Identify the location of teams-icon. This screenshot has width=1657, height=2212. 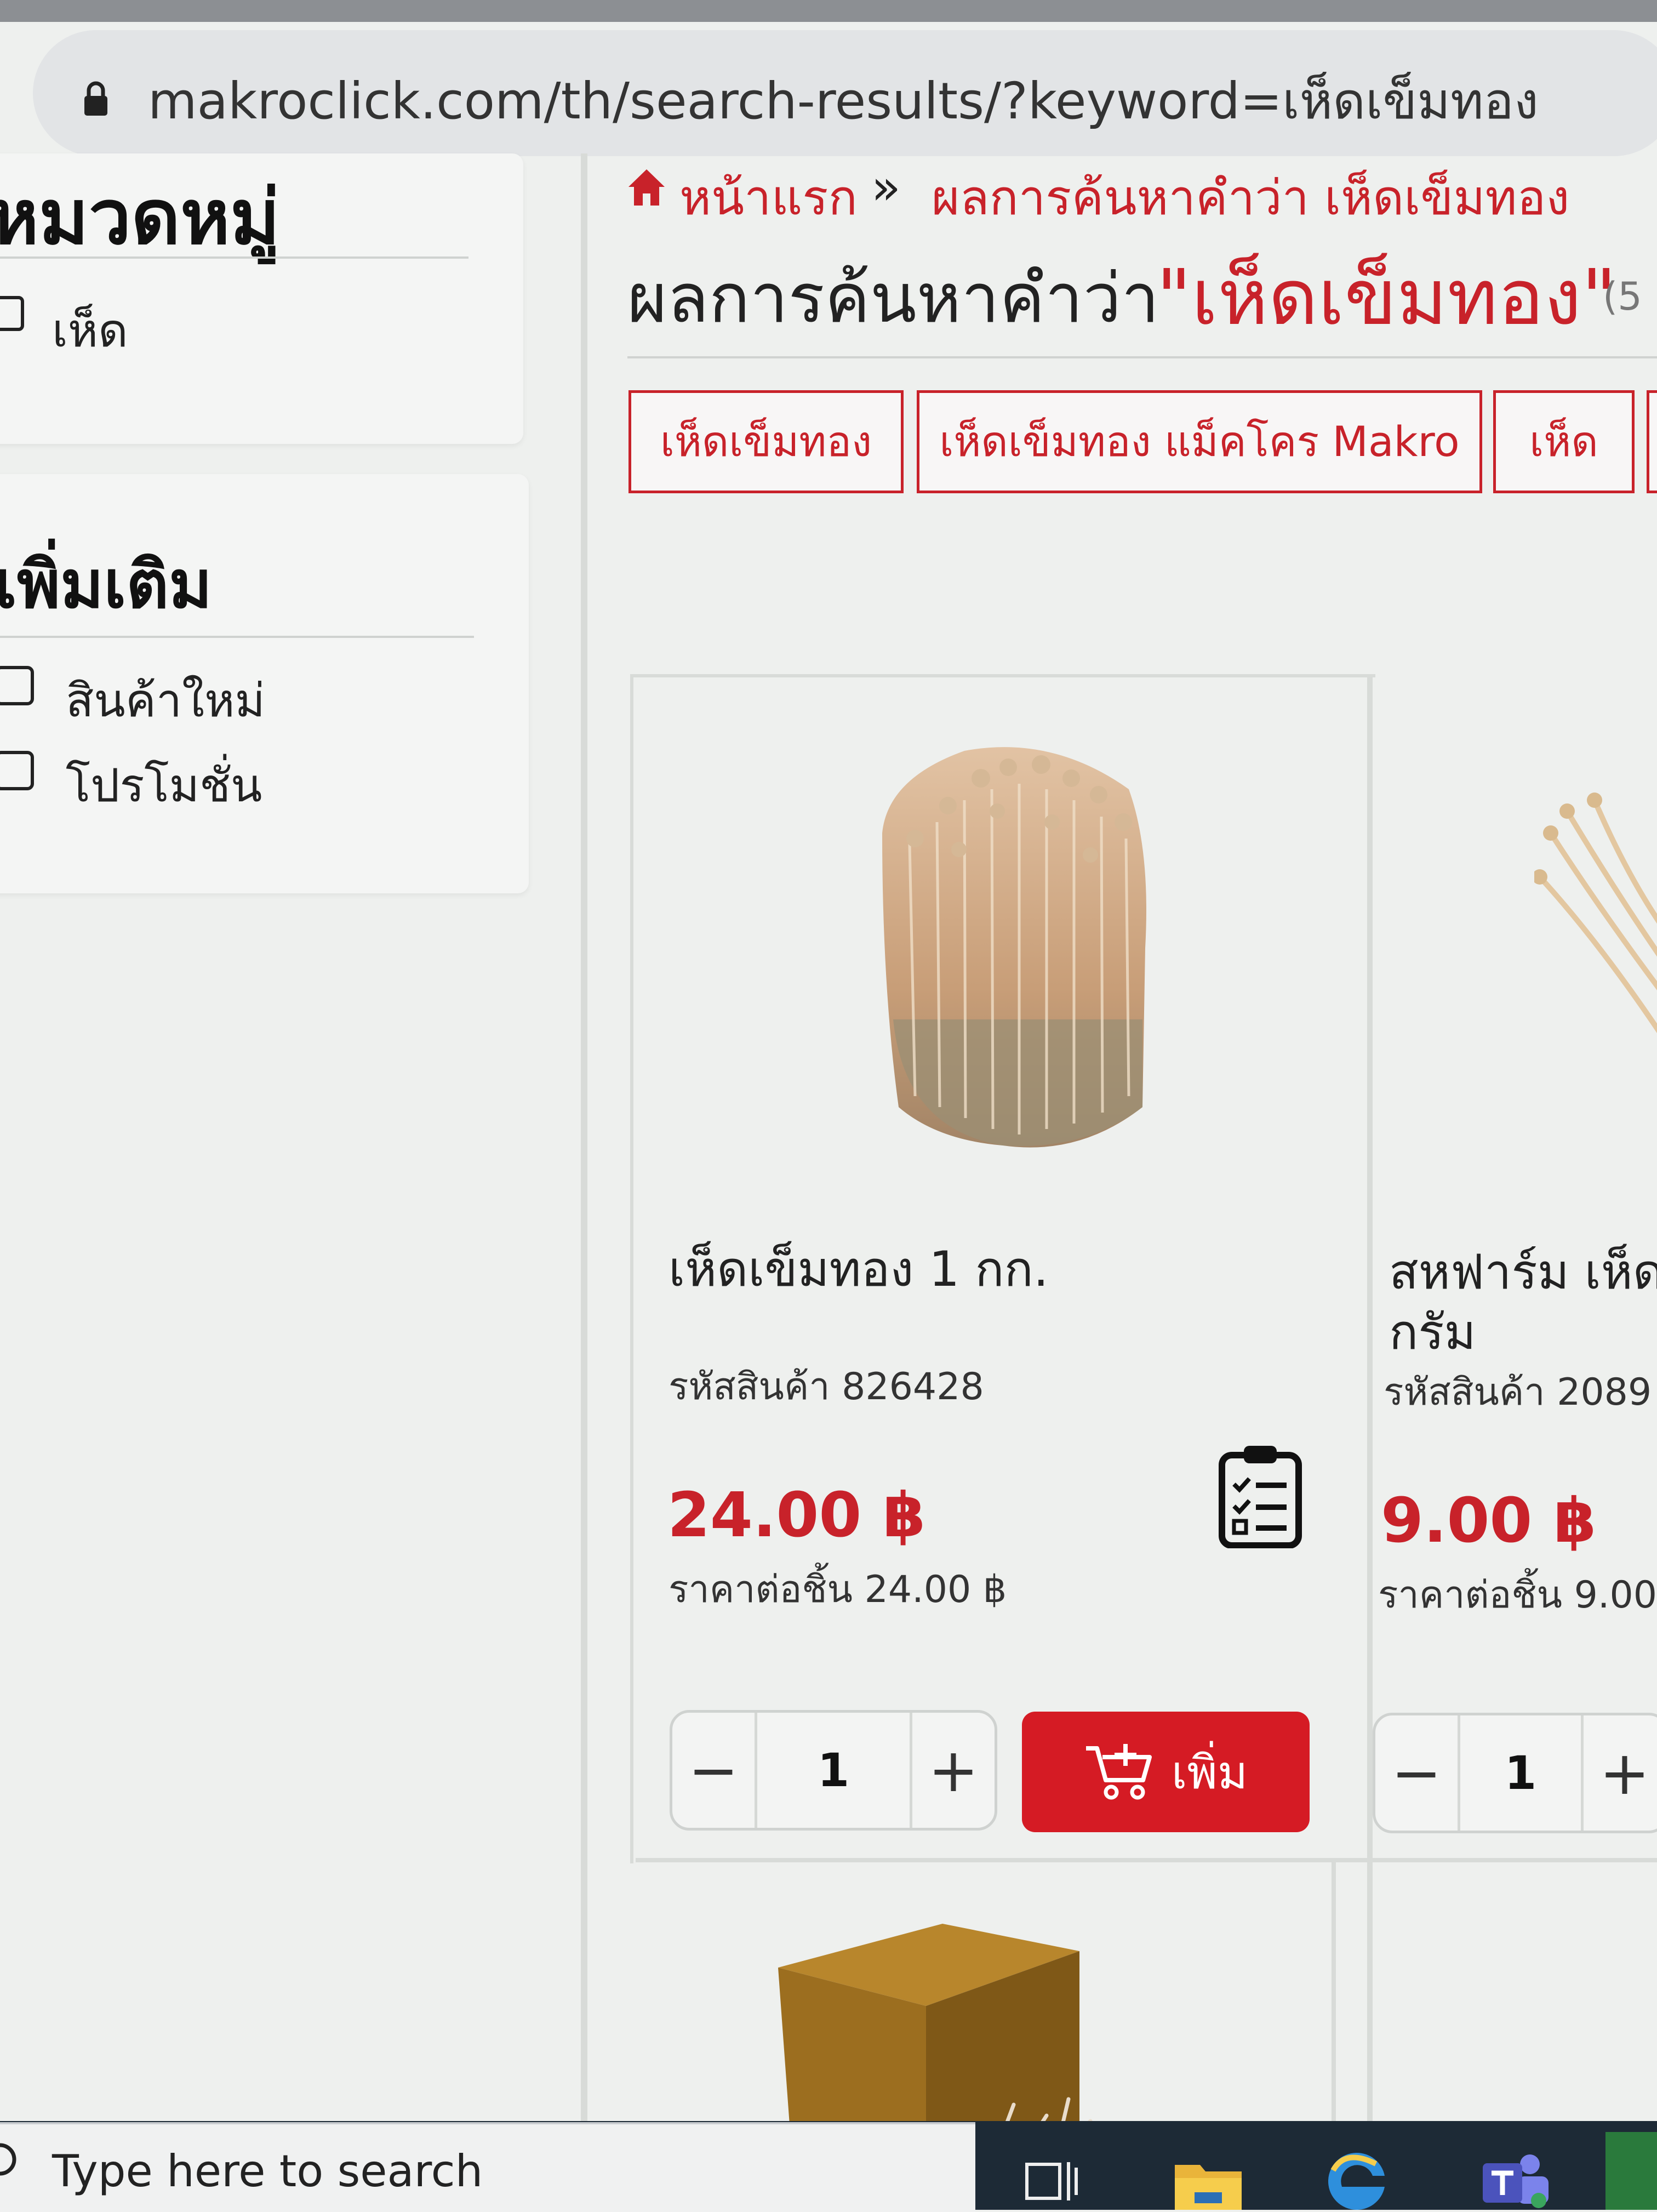
(1515, 2180).